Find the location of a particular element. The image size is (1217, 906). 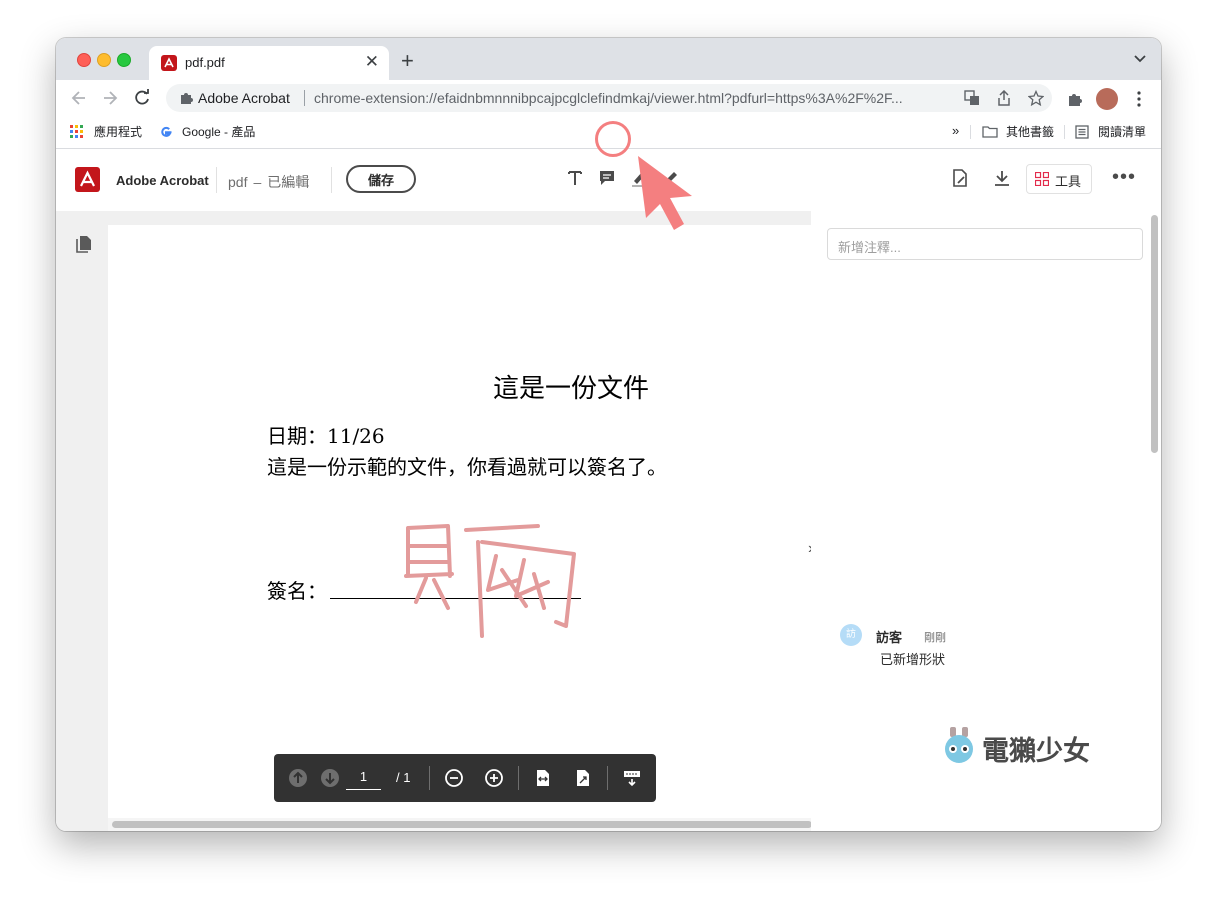

site-name: Adobe Acrobat is located at coordinates (244, 98).